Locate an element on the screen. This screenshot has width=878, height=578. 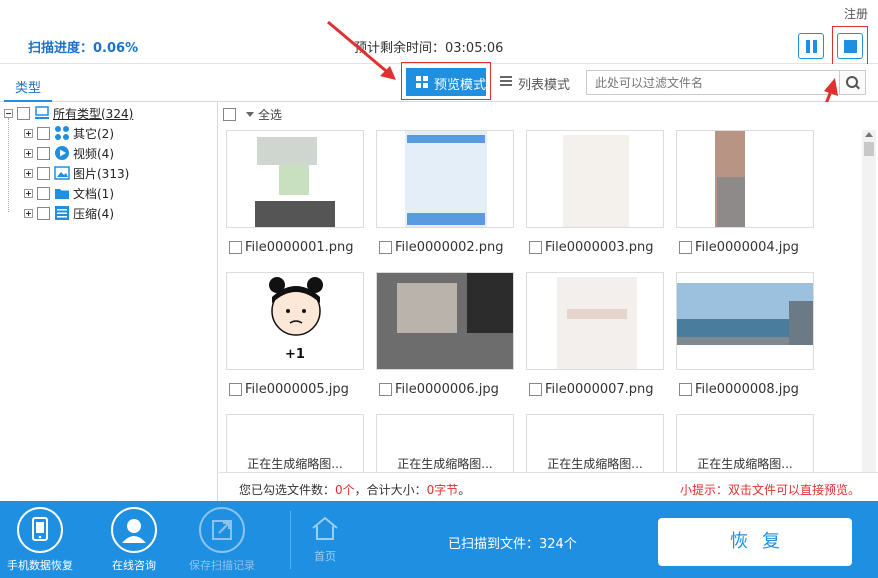
online-consult-button: 在线咨询 is located at coordinates (134, 540).